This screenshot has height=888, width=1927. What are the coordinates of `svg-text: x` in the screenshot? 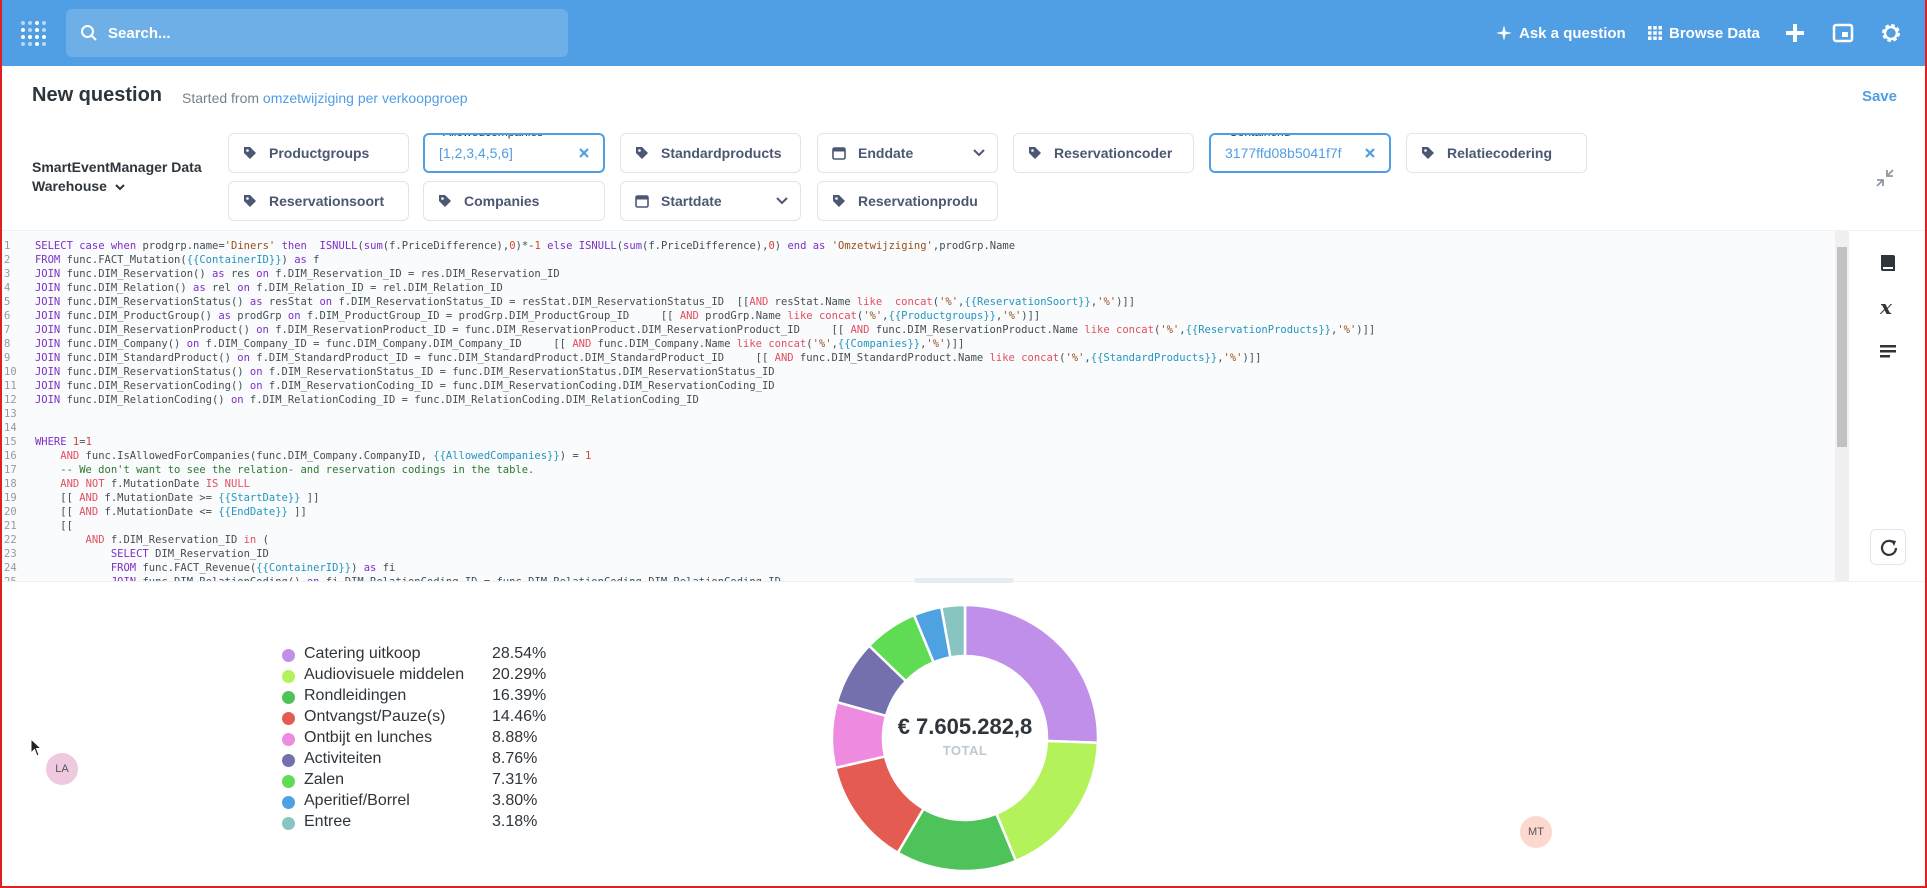 It's located at (1886, 307).